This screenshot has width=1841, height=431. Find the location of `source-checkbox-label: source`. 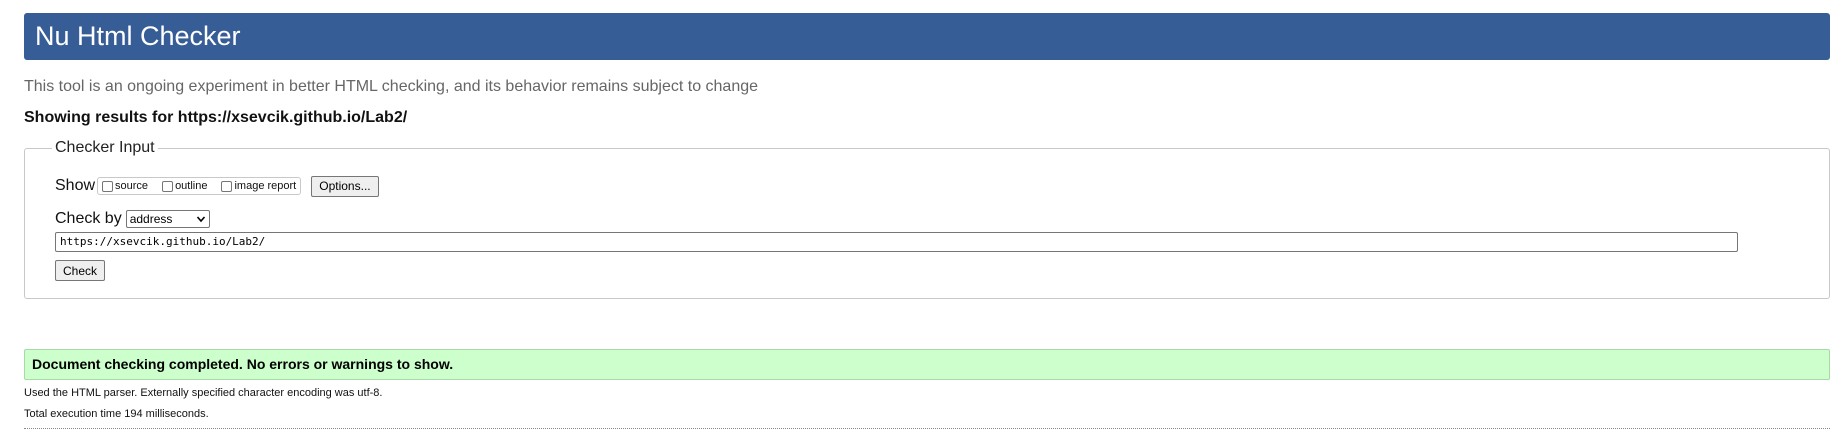

source-checkbox-label: source is located at coordinates (131, 186).